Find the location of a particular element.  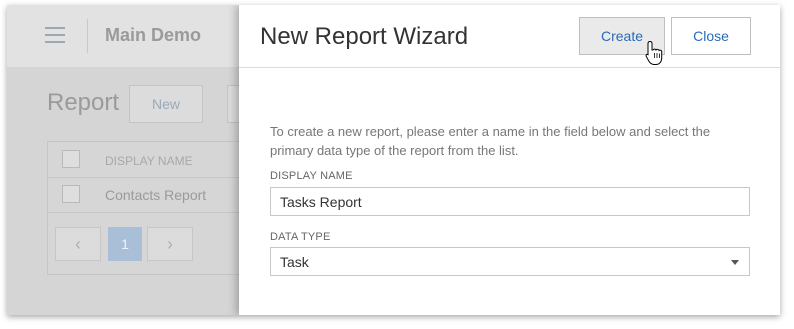

grid-header-row: DISPLAY NAME is located at coordinates (147, 160).